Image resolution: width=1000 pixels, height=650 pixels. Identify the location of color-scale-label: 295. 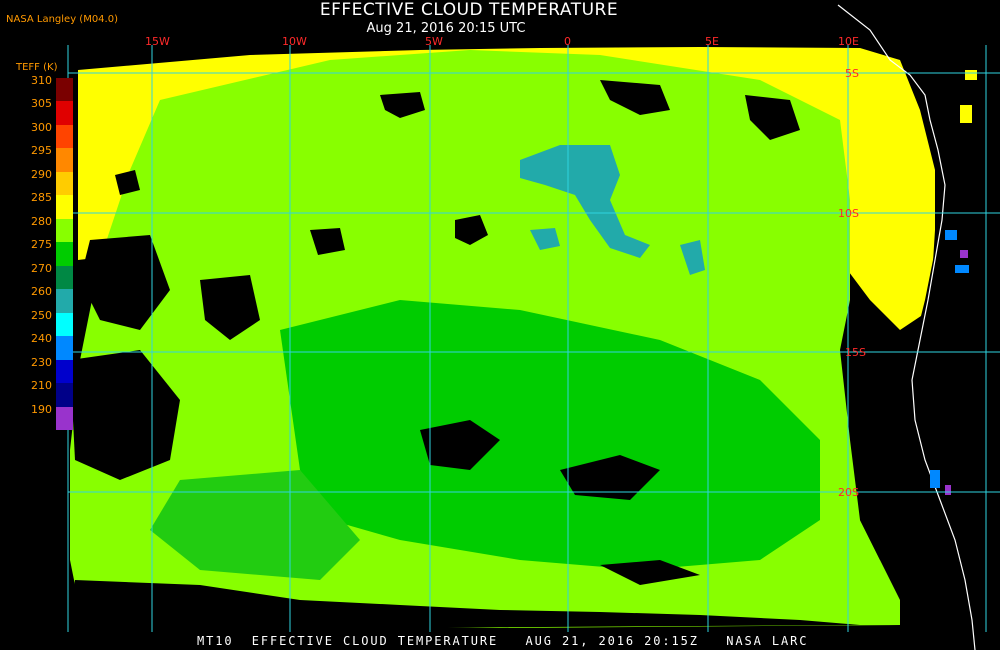
(41, 151).